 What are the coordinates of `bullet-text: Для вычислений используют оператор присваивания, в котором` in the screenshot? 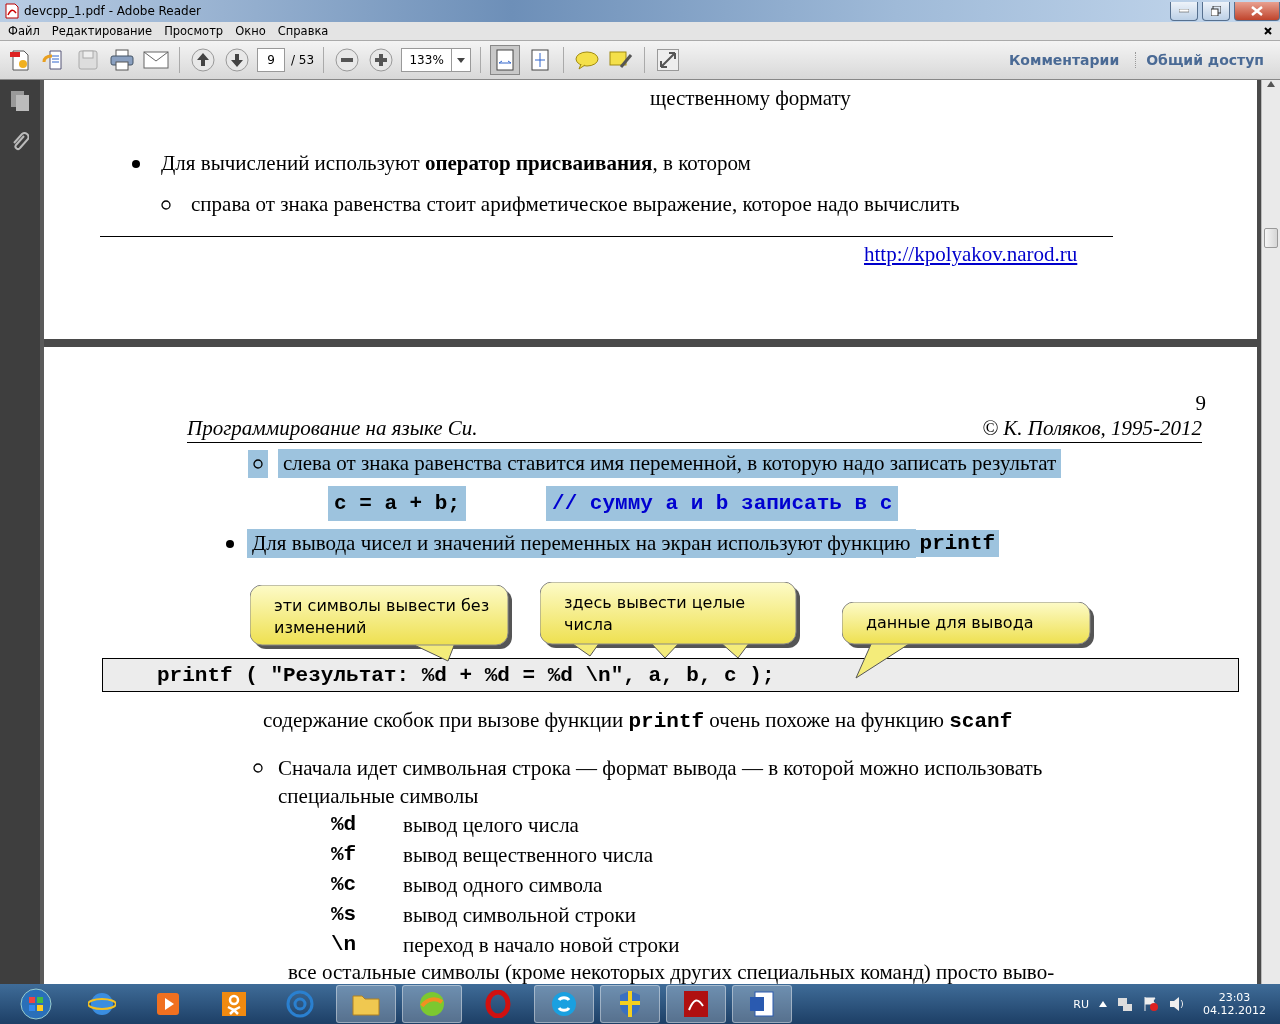 It's located at (456, 163).